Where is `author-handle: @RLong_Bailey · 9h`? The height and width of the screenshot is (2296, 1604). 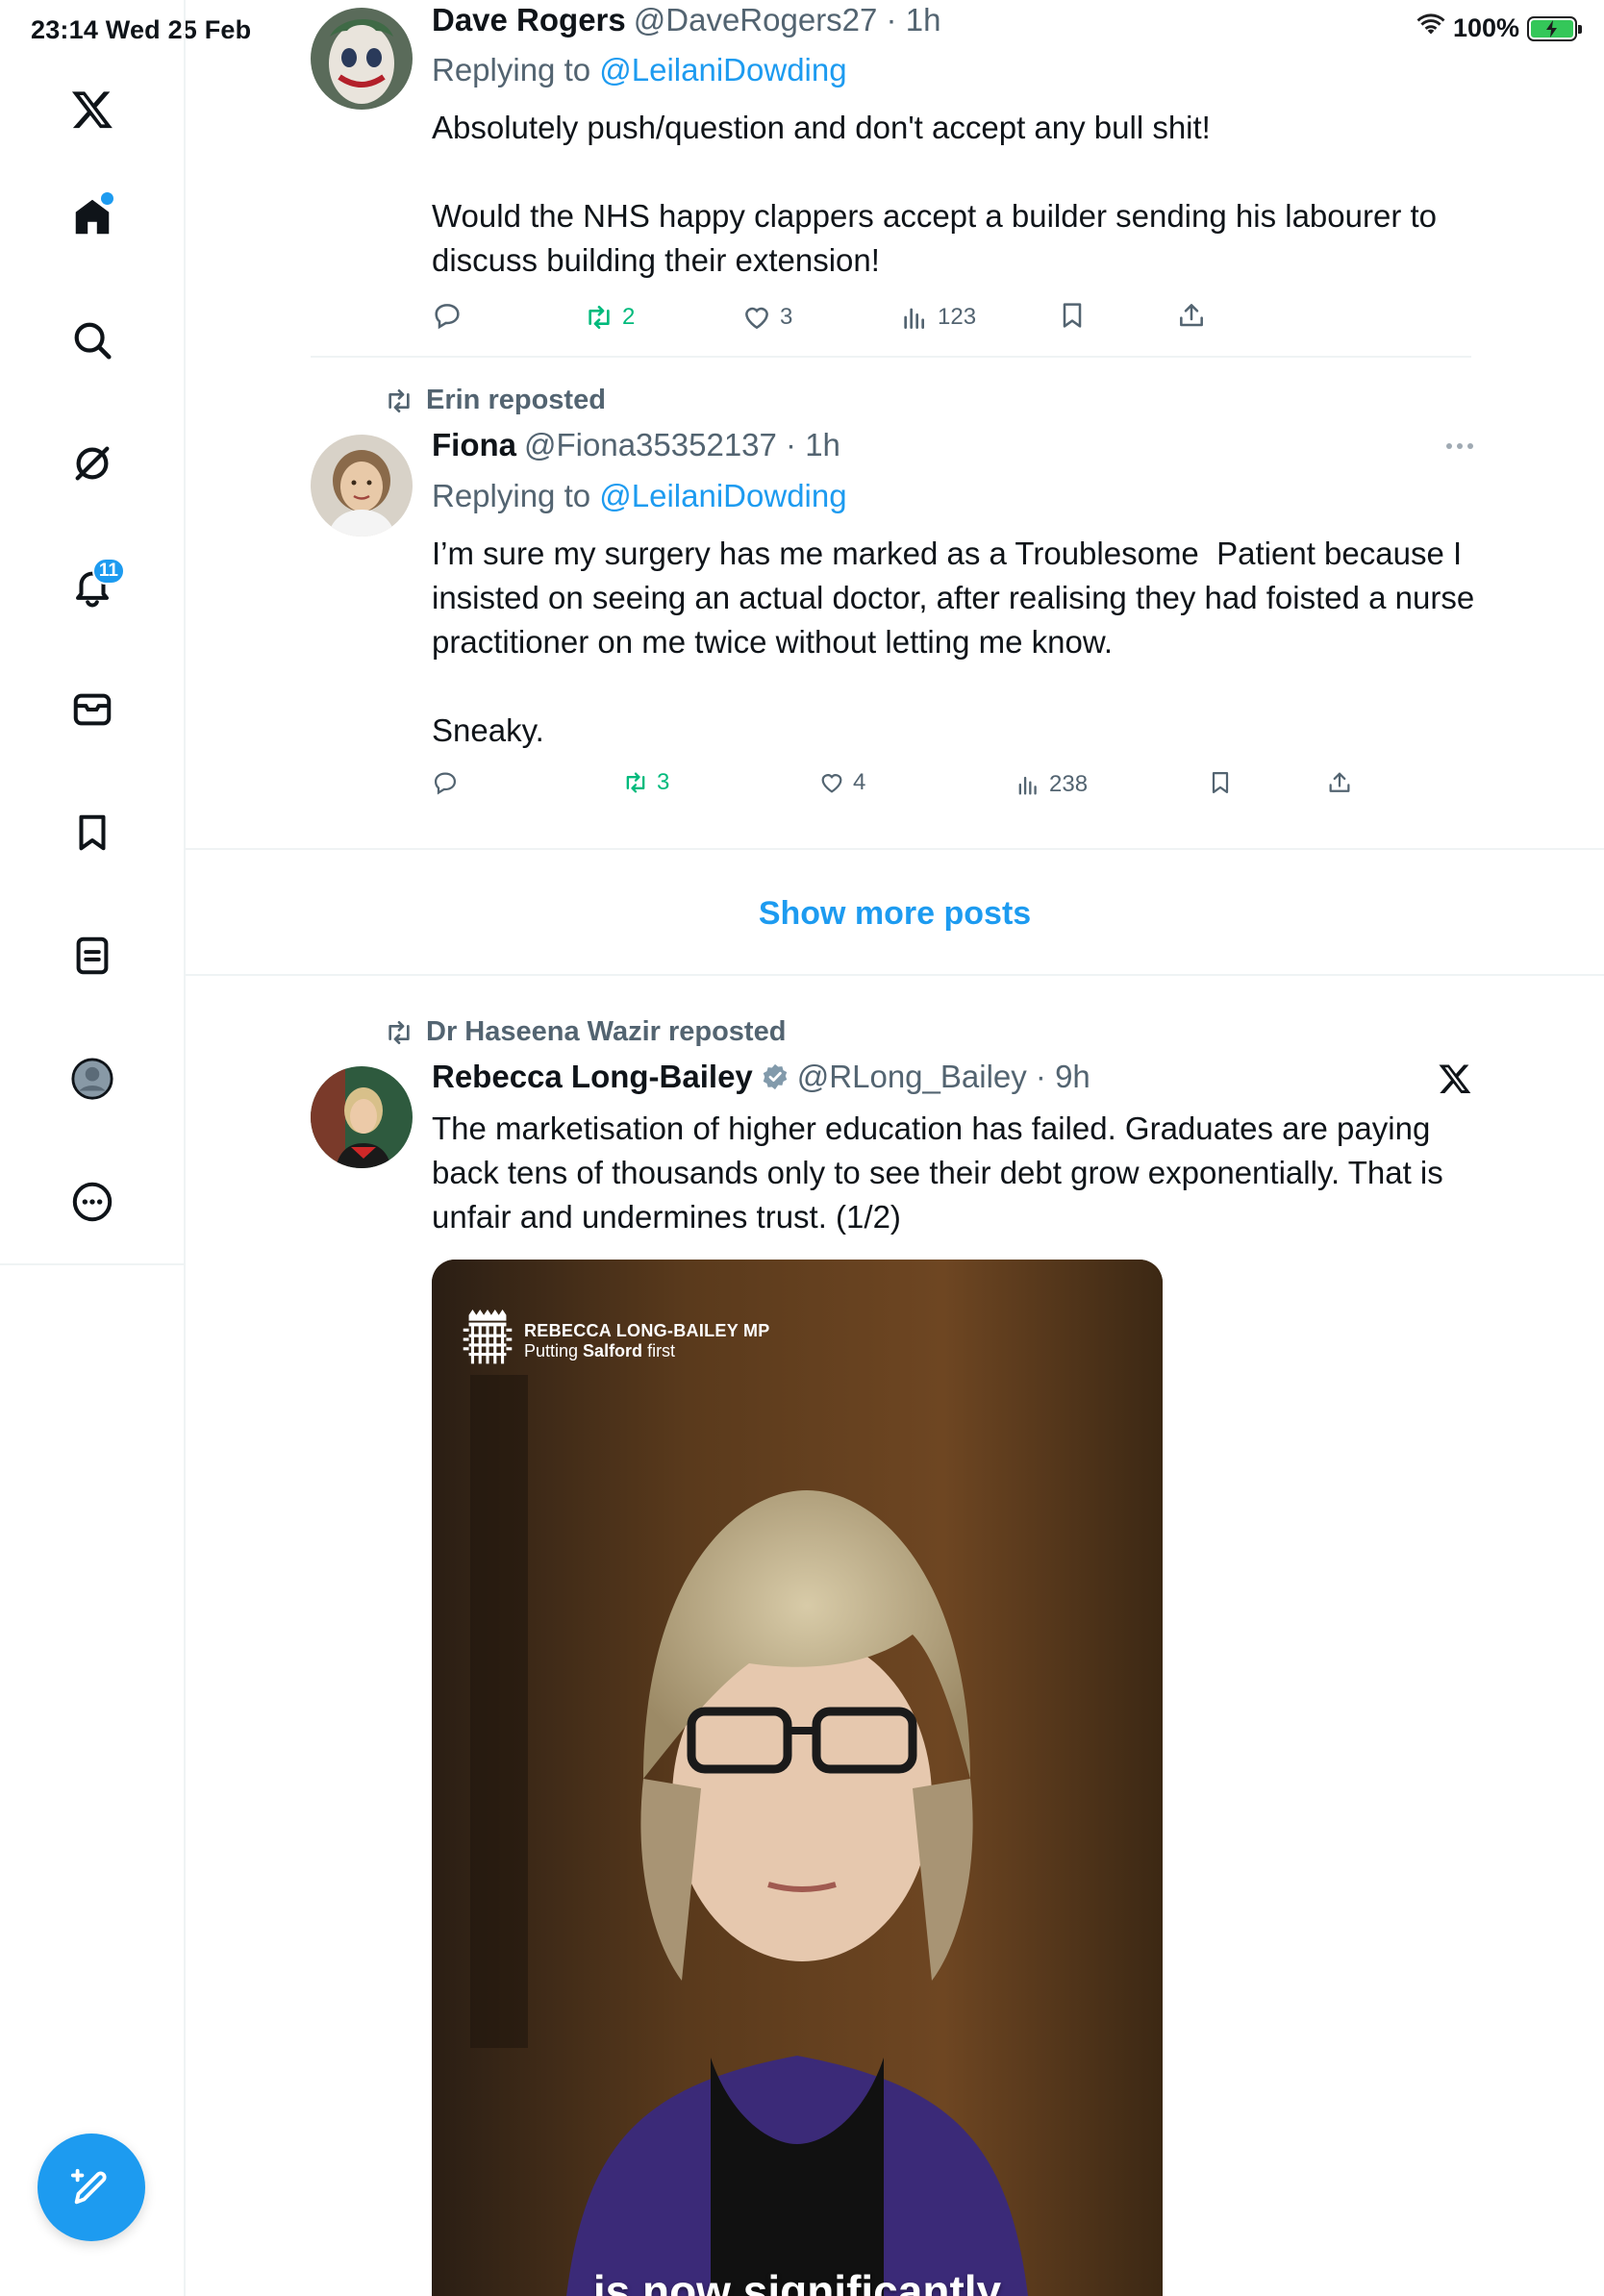
author-handle: @RLong_Bailey · 9h is located at coordinates (943, 1077).